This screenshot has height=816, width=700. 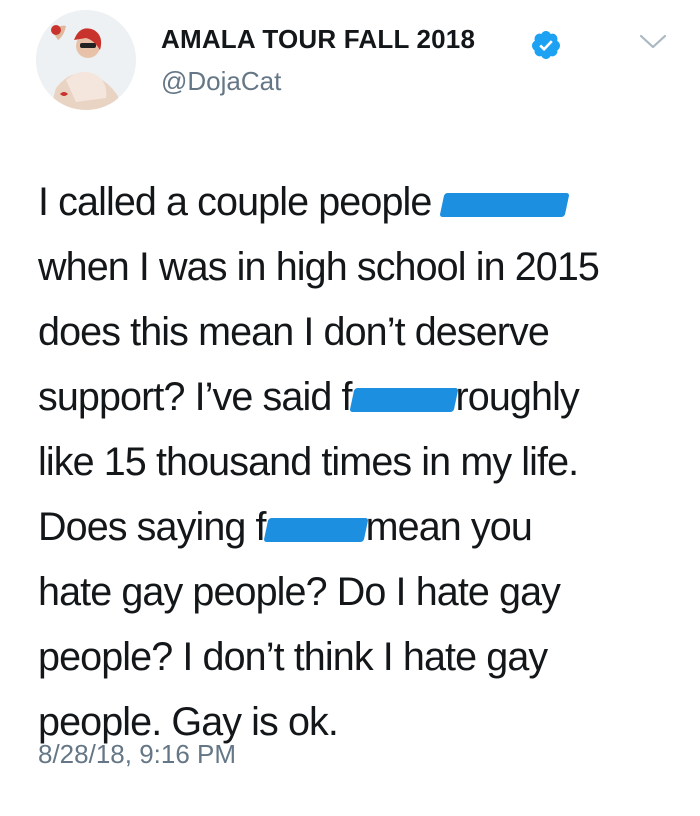 I want to click on profile-photo, so click(x=86, y=60).